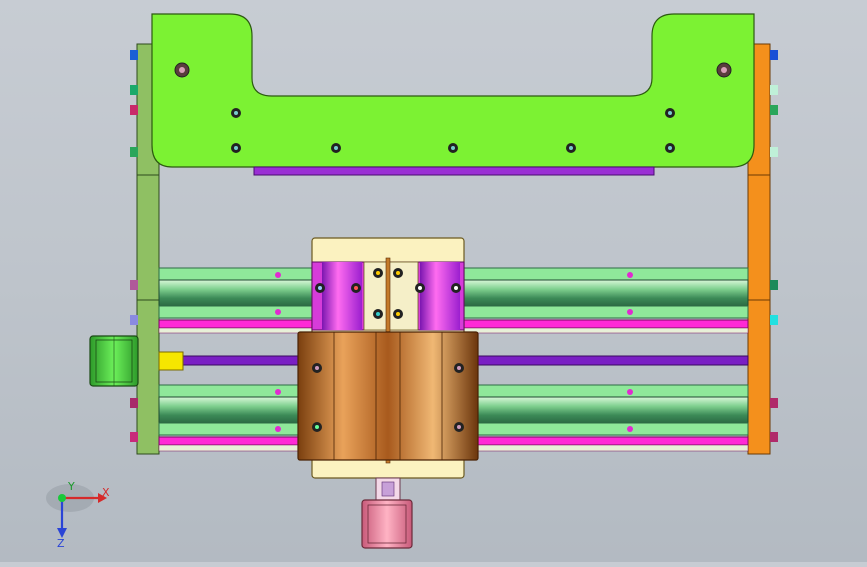  Describe the element at coordinates (62, 498) in the screenshot. I see `y-axis-marker` at that location.